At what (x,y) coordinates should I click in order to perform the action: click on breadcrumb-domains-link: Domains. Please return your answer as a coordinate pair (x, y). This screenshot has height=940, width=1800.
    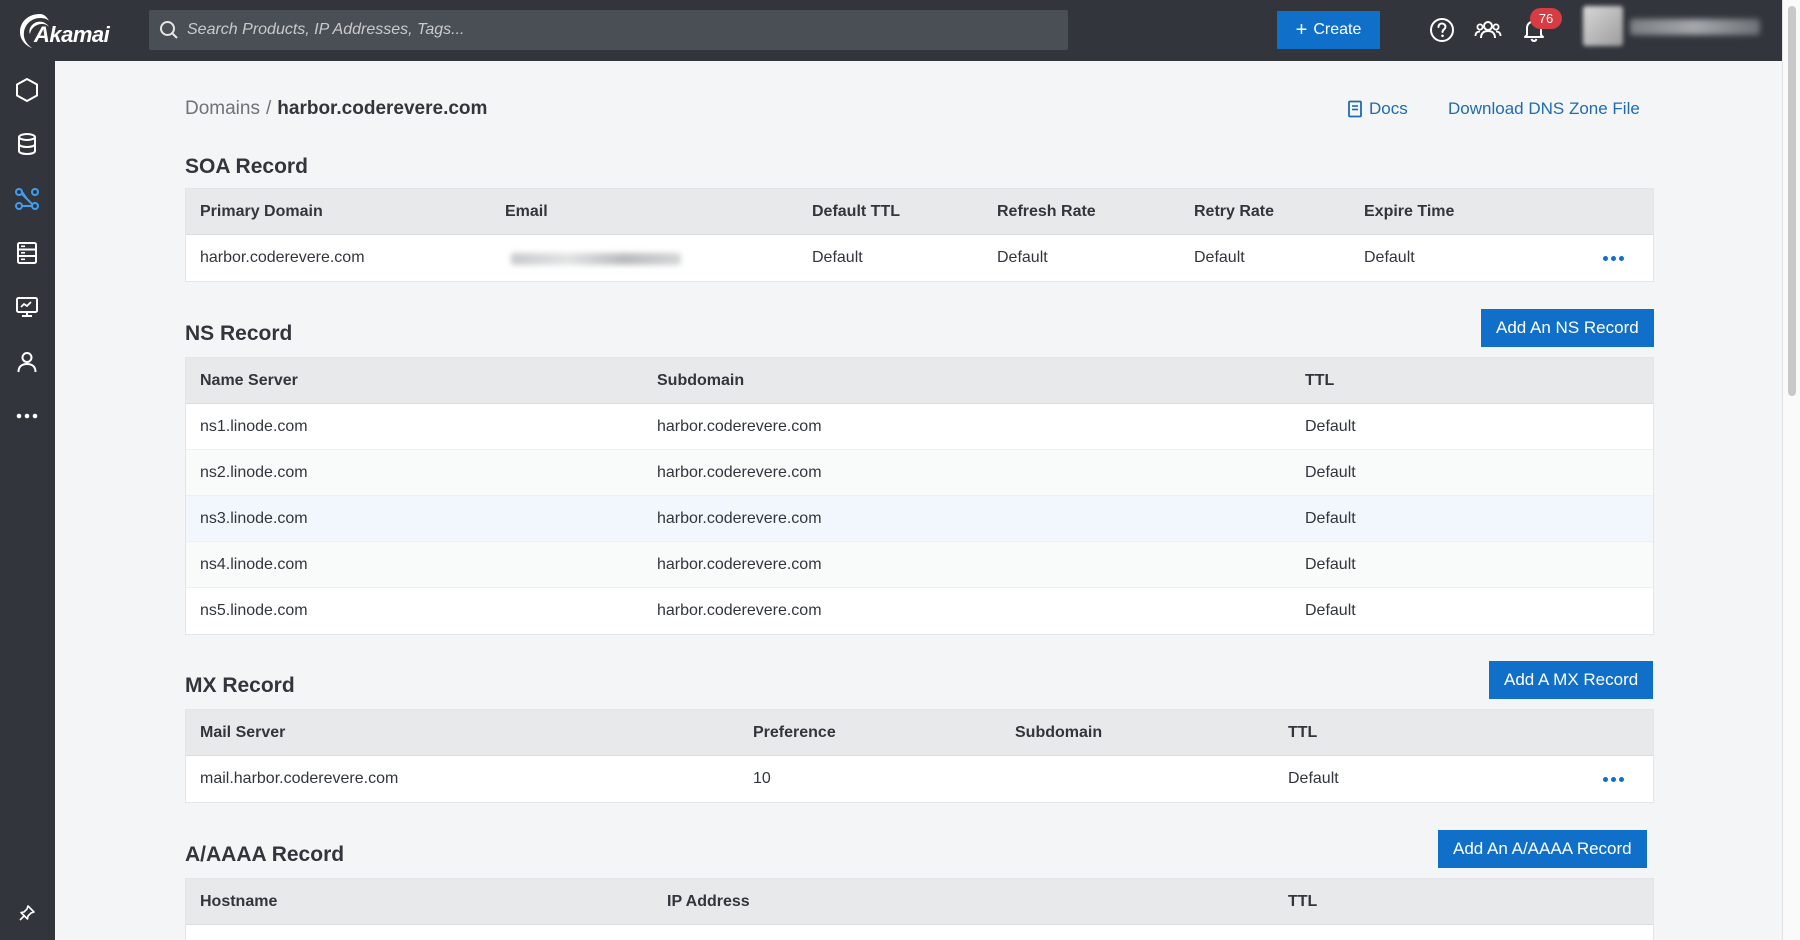
    Looking at the image, I should click on (222, 109).